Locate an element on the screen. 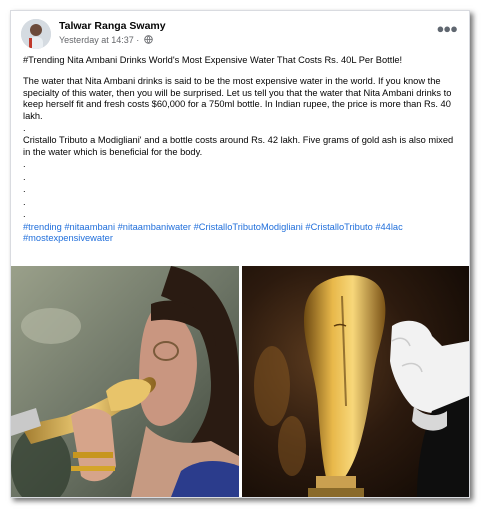  hashtag-link: #mostexpensivewater is located at coordinates (68, 238).